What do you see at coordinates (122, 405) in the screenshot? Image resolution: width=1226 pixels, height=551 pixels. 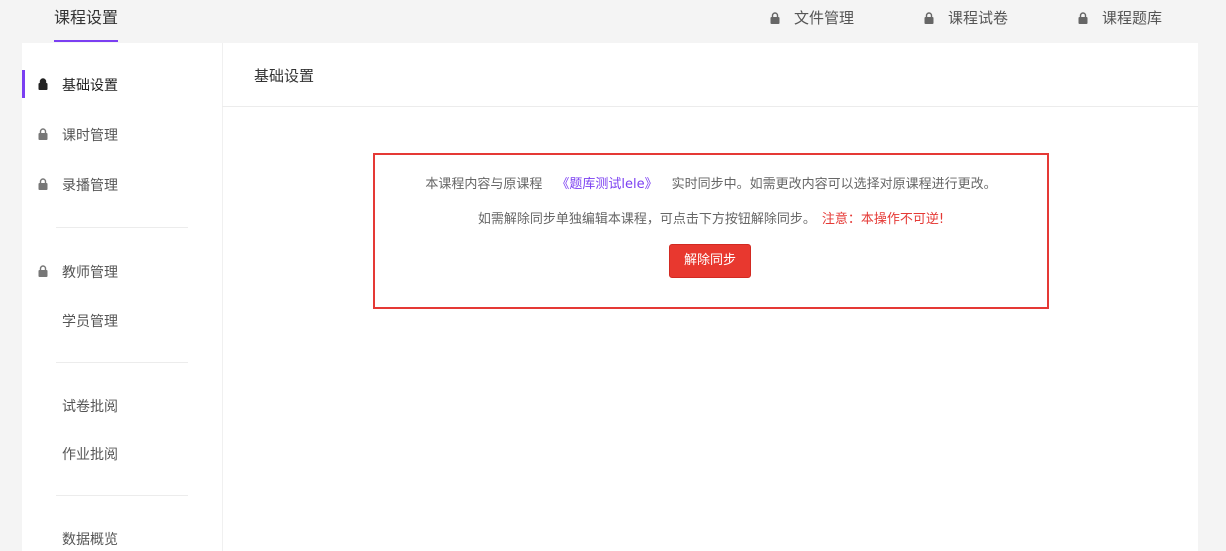 I see `sidebar-item-exam-grading: 试卷批阅` at bounding box center [122, 405].